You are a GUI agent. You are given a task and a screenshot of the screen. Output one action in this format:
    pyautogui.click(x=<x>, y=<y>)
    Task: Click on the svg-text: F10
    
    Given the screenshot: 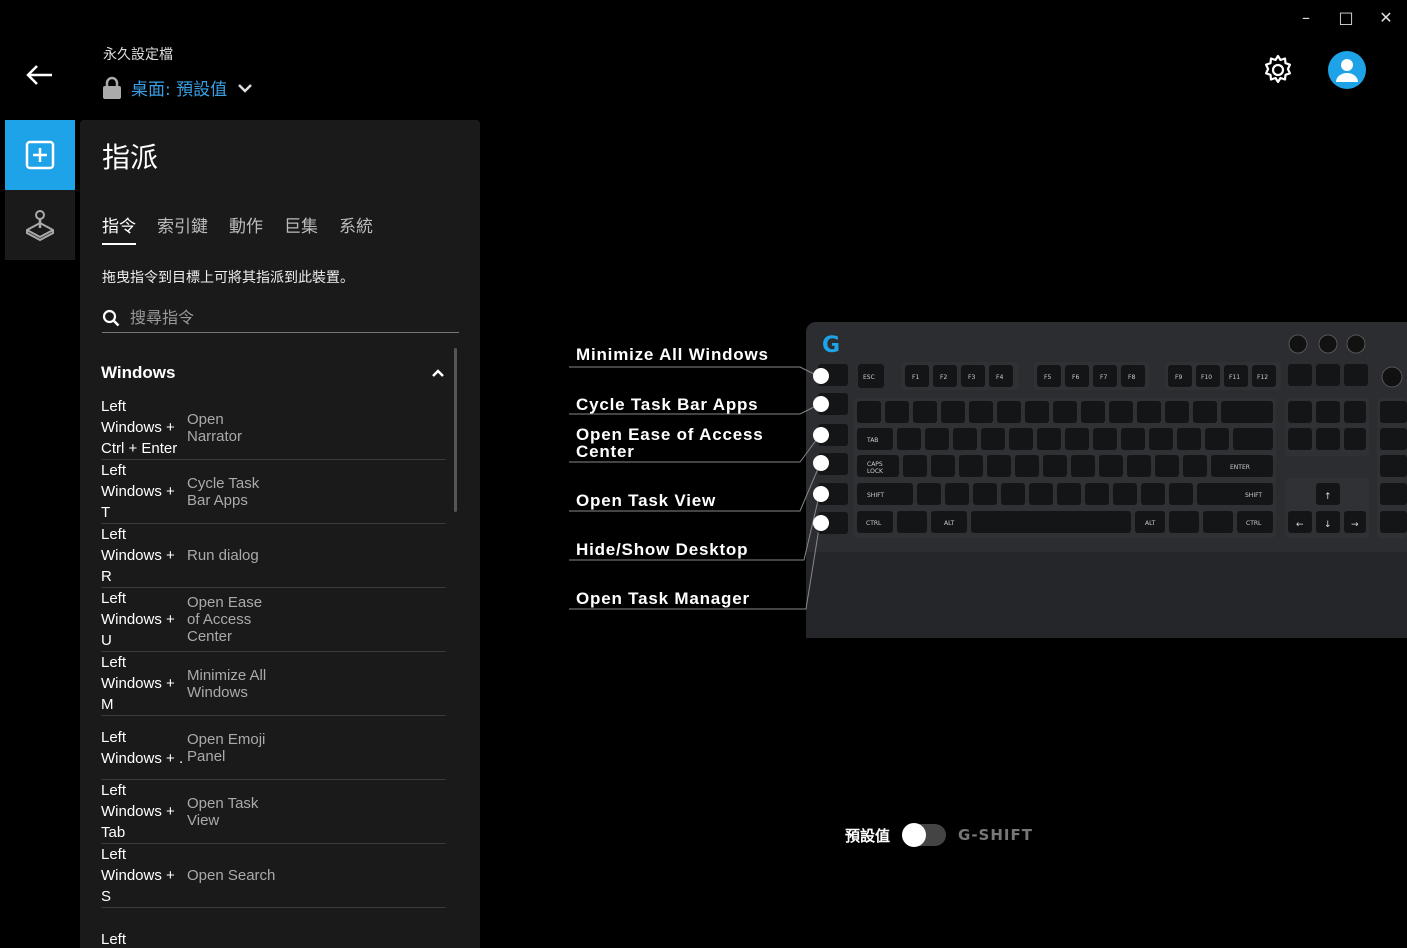 What is the action you would take?
    pyautogui.click(x=1206, y=377)
    